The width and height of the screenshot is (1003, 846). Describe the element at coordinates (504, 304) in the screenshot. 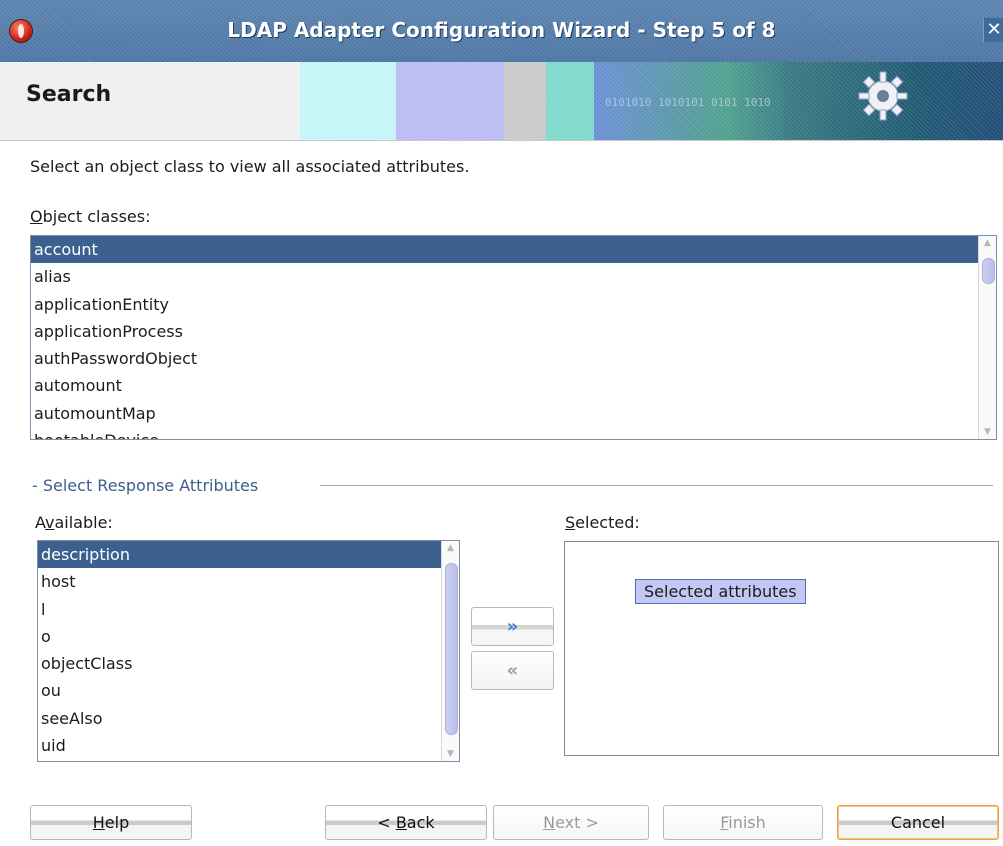

I see `object-class-item: applicationEntity` at that location.